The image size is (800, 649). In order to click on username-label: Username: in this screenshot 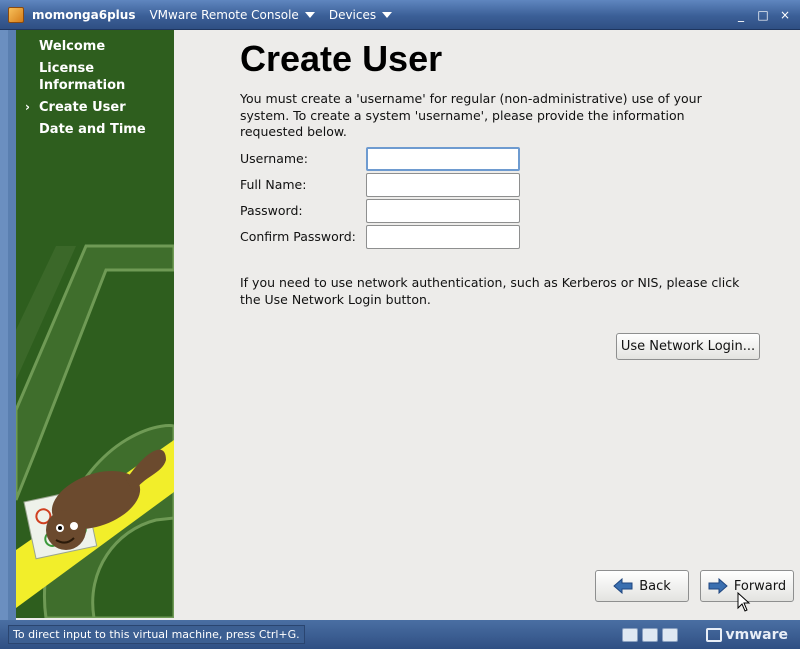, I will do `click(274, 158)`.